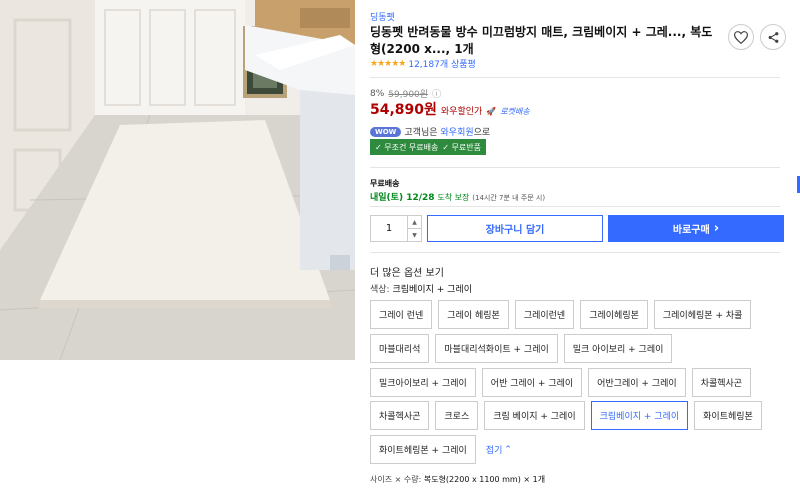 This screenshot has height=496, width=800. Describe the element at coordinates (401, 314) in the screenshot. I see `option-button: 그레이 런넨` at that location.